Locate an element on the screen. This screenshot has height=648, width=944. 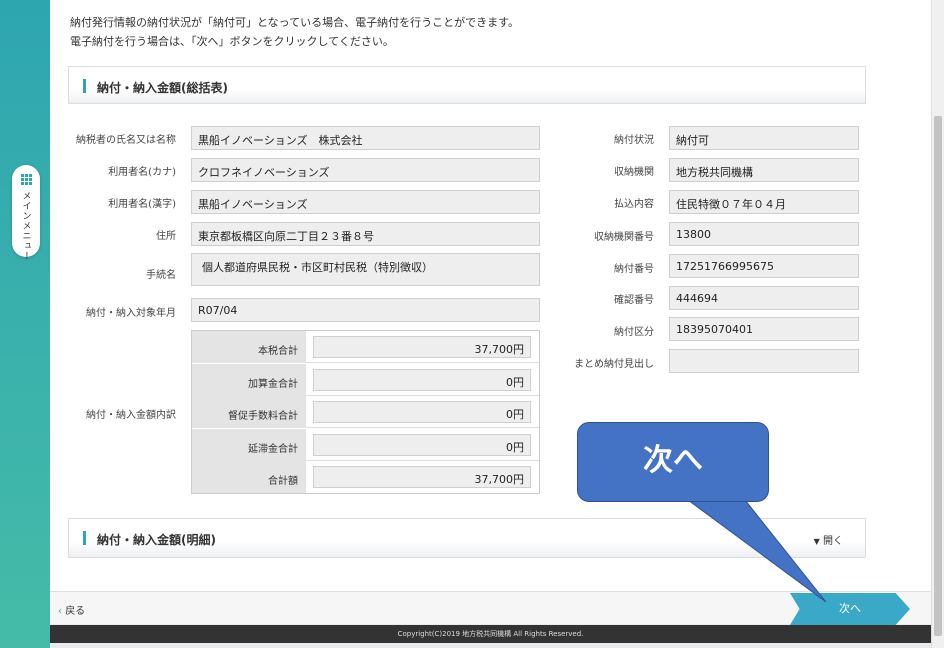
callout-pointer is located at coordinates (756, 551).